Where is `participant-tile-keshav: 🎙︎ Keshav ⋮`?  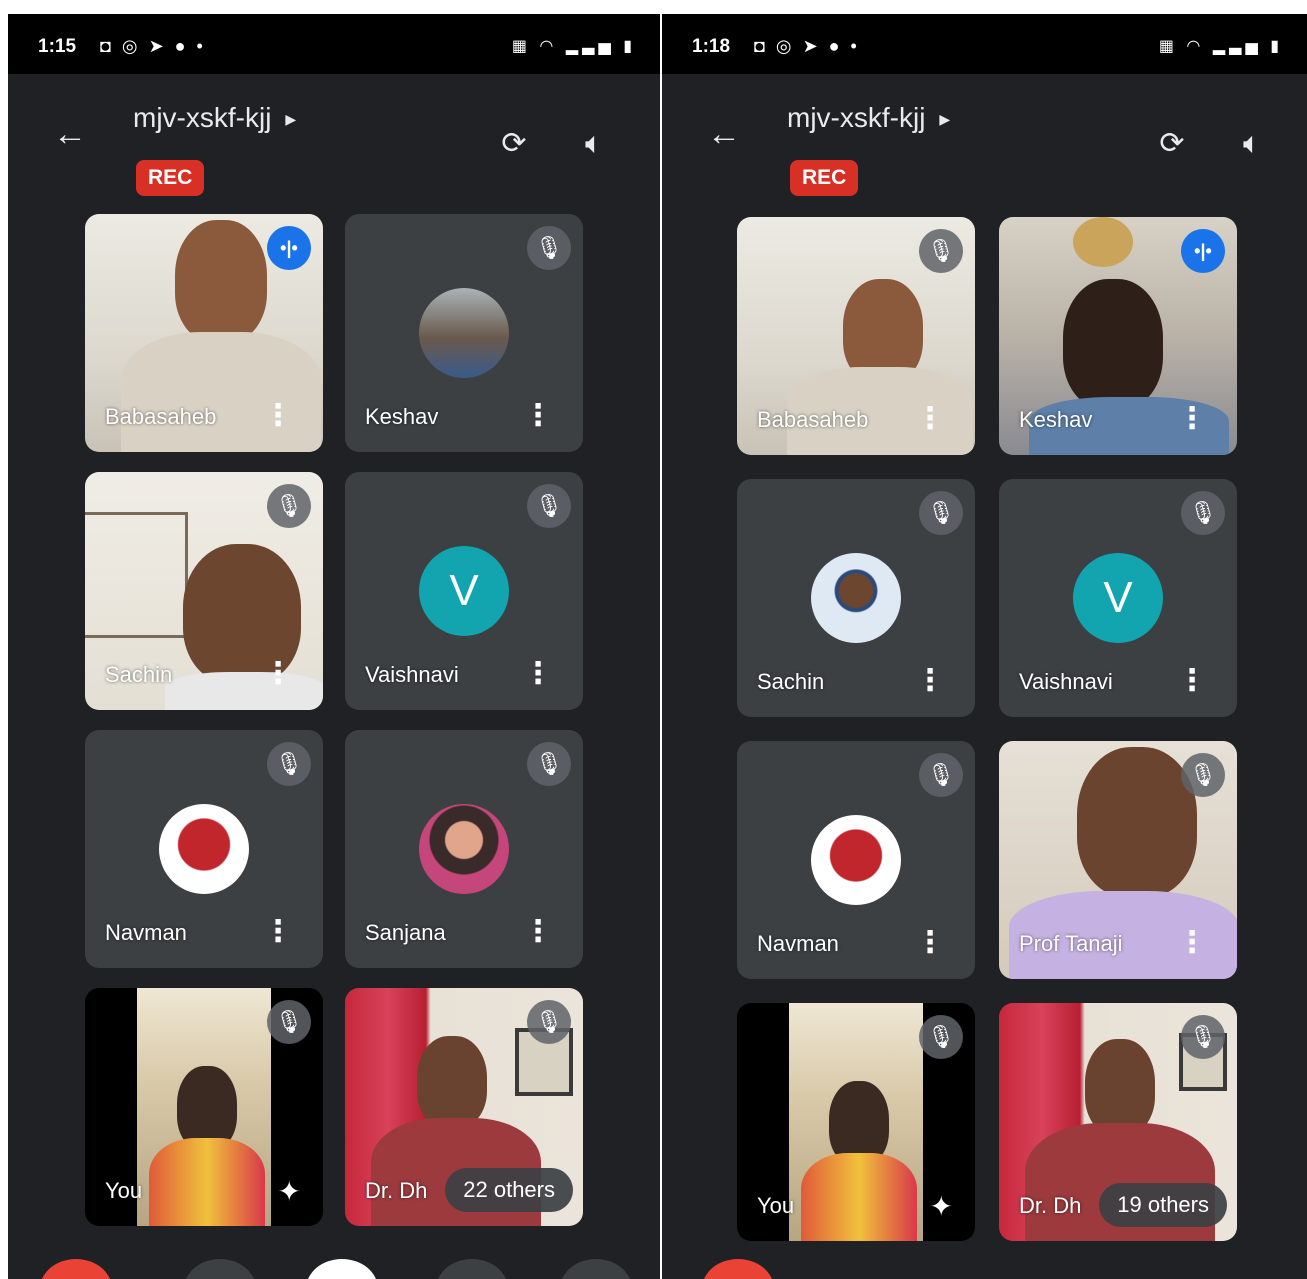 participant-tile-keshav: 🎙︎ Keshav ⋮ is located at coordinates (464, 333).